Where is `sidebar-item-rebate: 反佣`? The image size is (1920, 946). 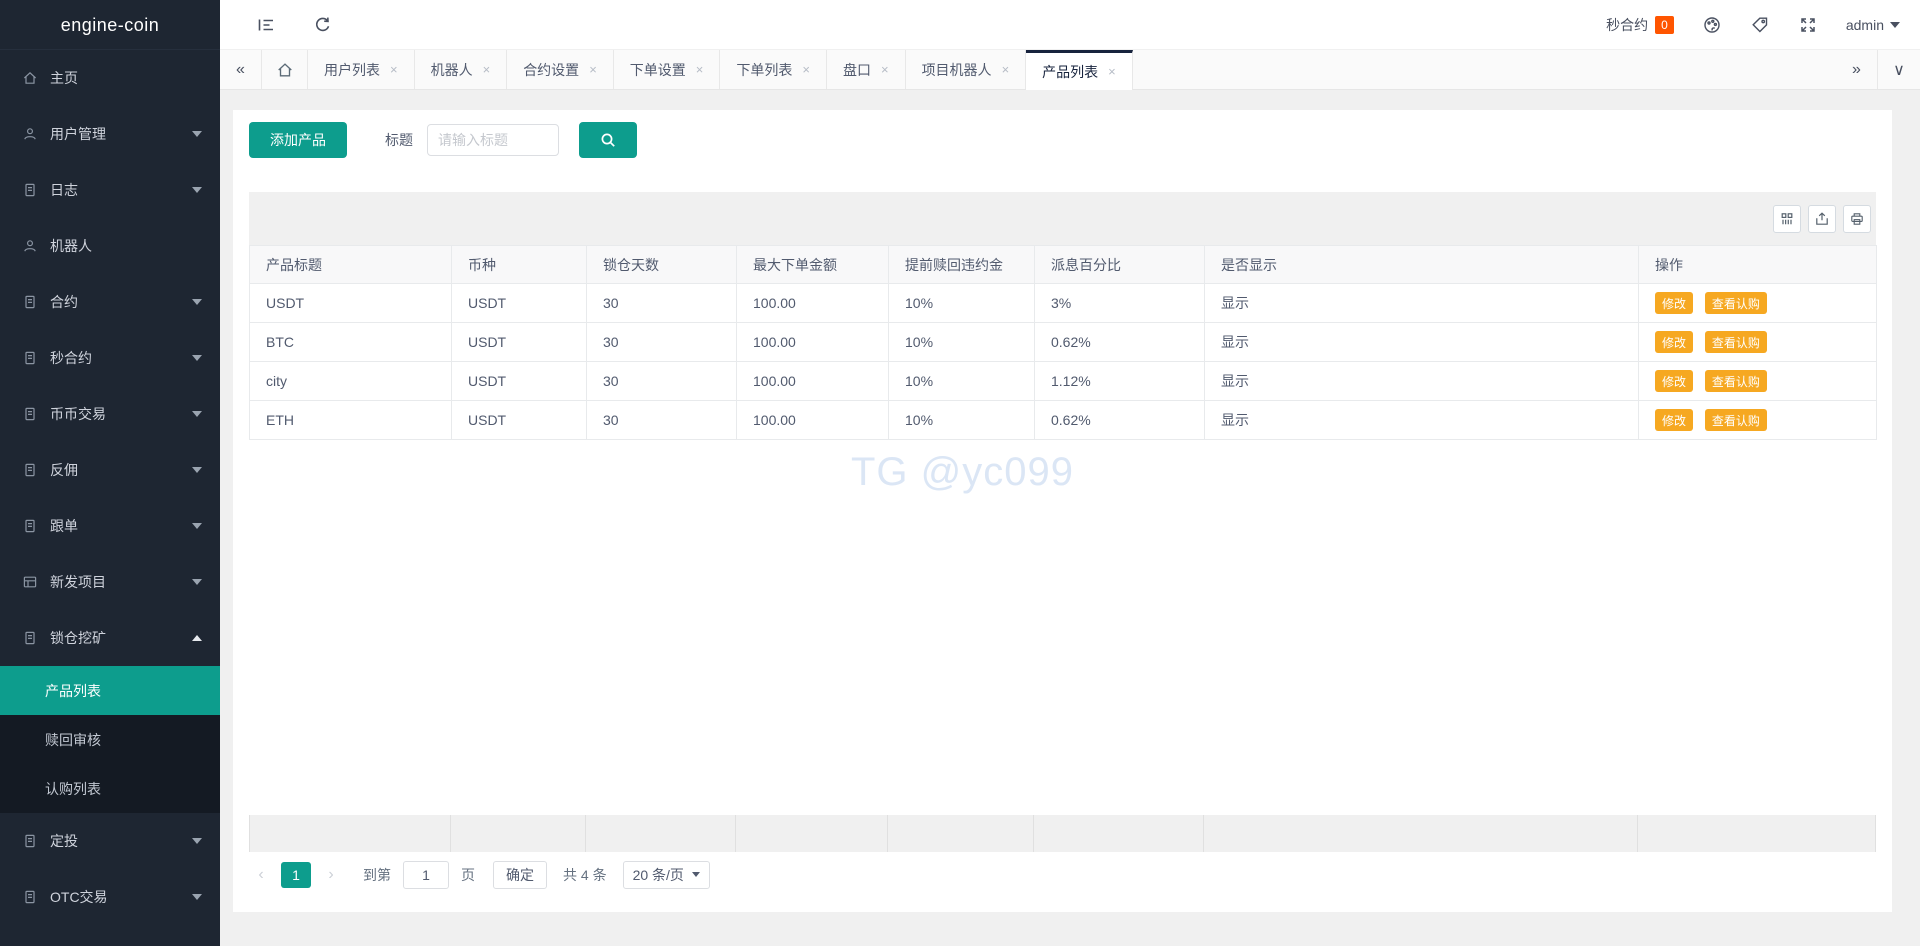
sidebar-item-rebate: 反佣 is located at coordinates (110, 470).